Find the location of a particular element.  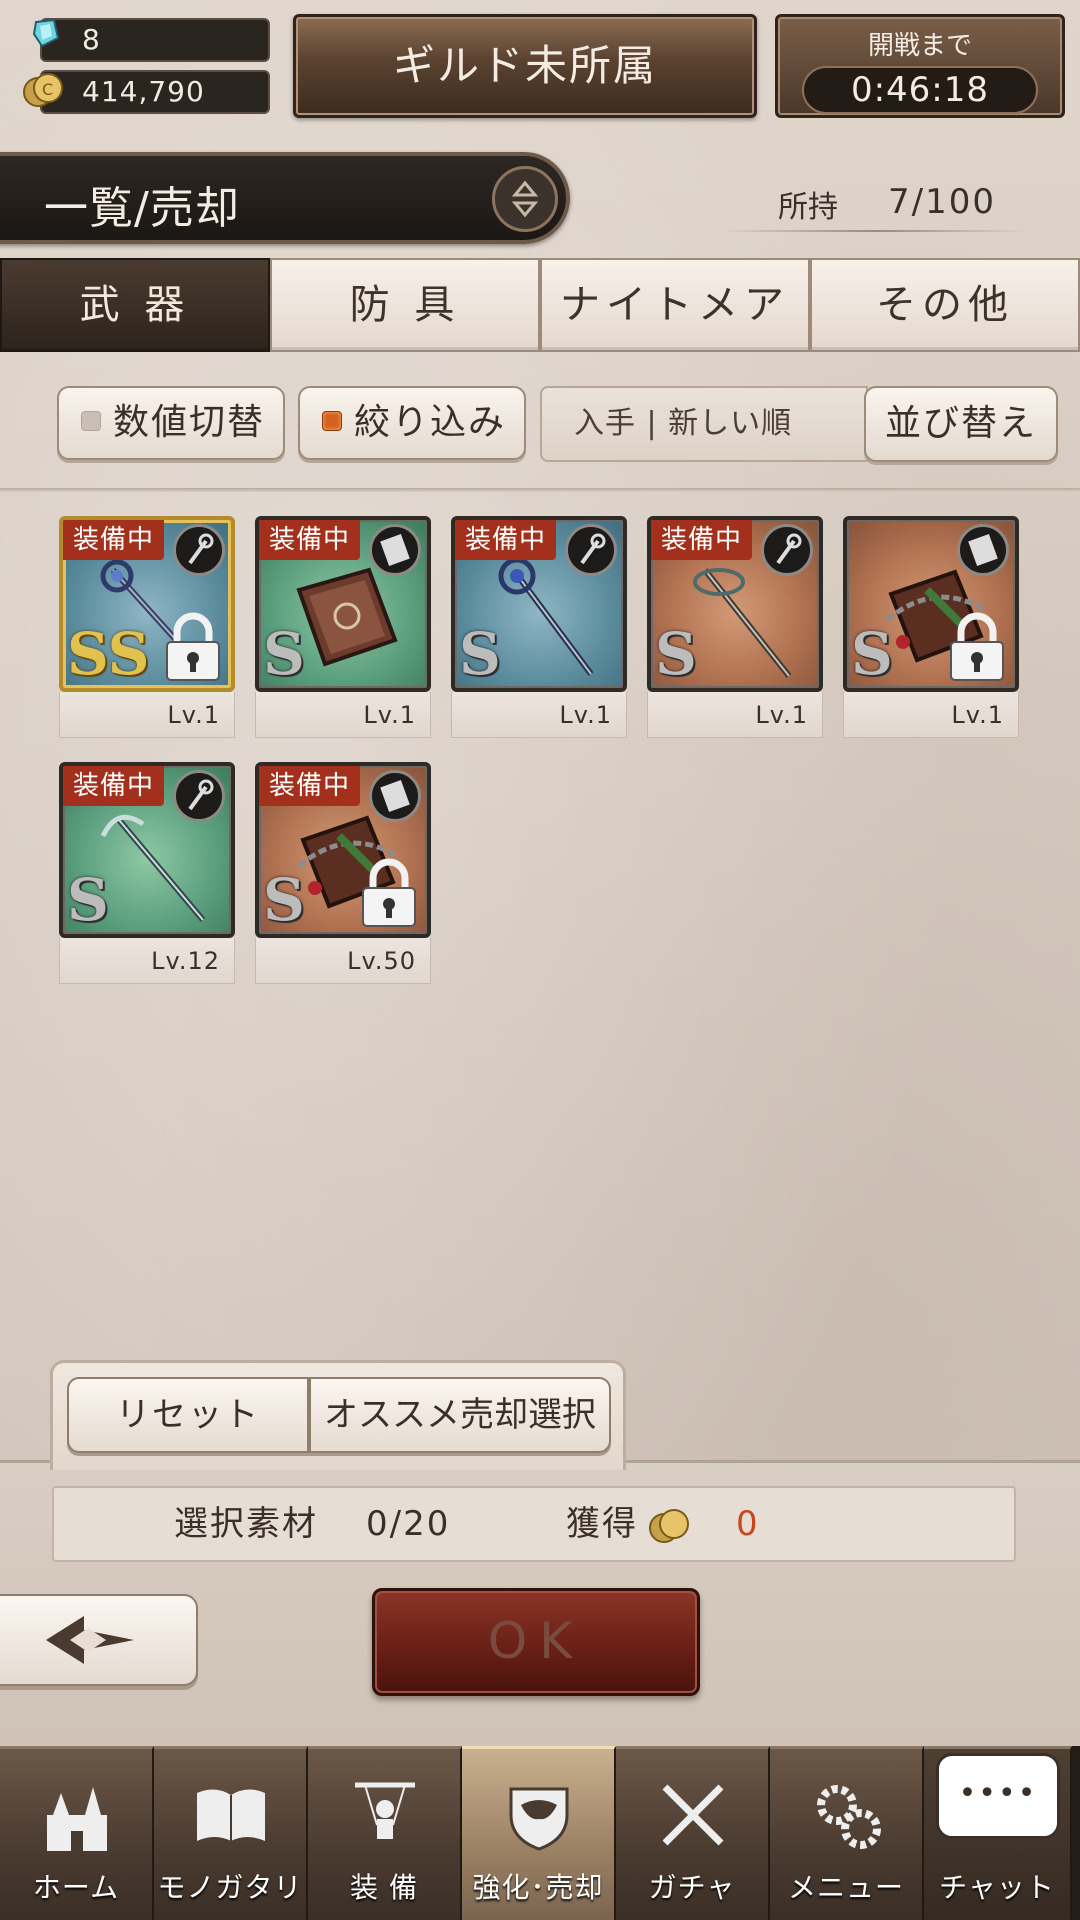

castle-icon is located at coordinates (77, 1819).